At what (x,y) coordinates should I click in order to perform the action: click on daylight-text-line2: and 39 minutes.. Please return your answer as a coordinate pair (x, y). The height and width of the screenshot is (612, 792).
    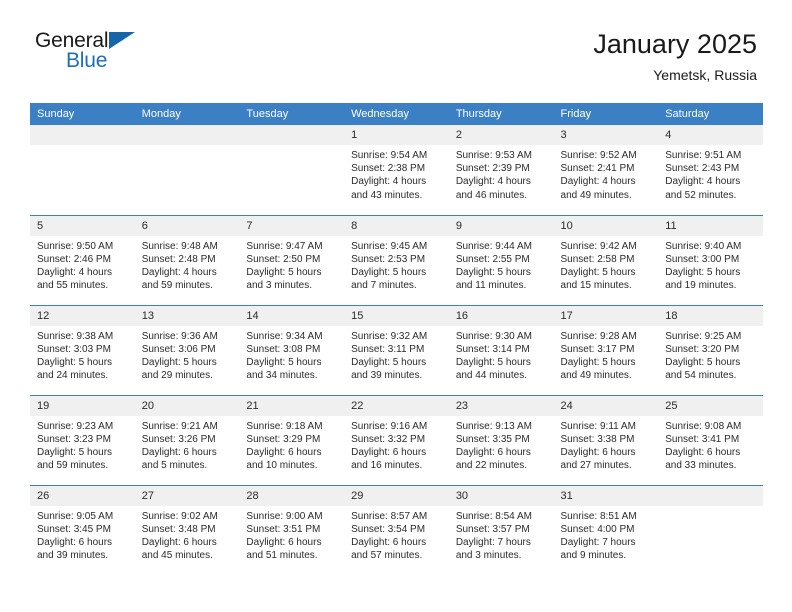
    Looking at the image, I should click on (73, 556).